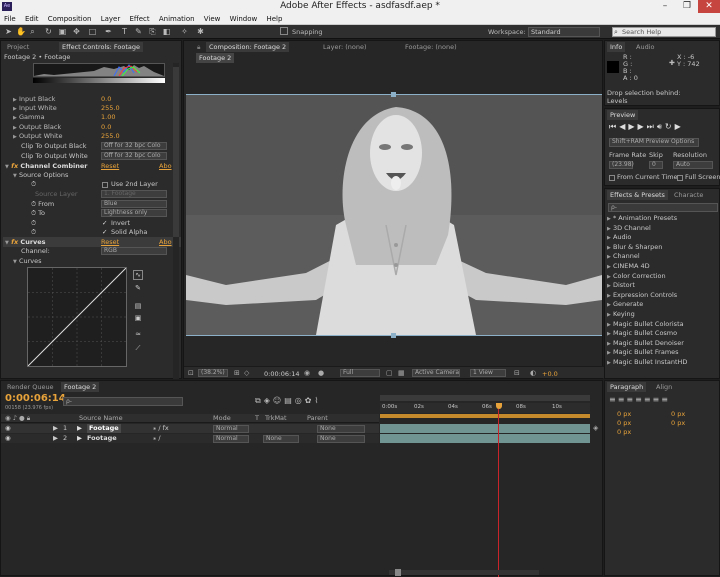  Describe the element at coordinates (200, 31) in the screenshot. I see `puppet-tool-icon: ✱` at that location.